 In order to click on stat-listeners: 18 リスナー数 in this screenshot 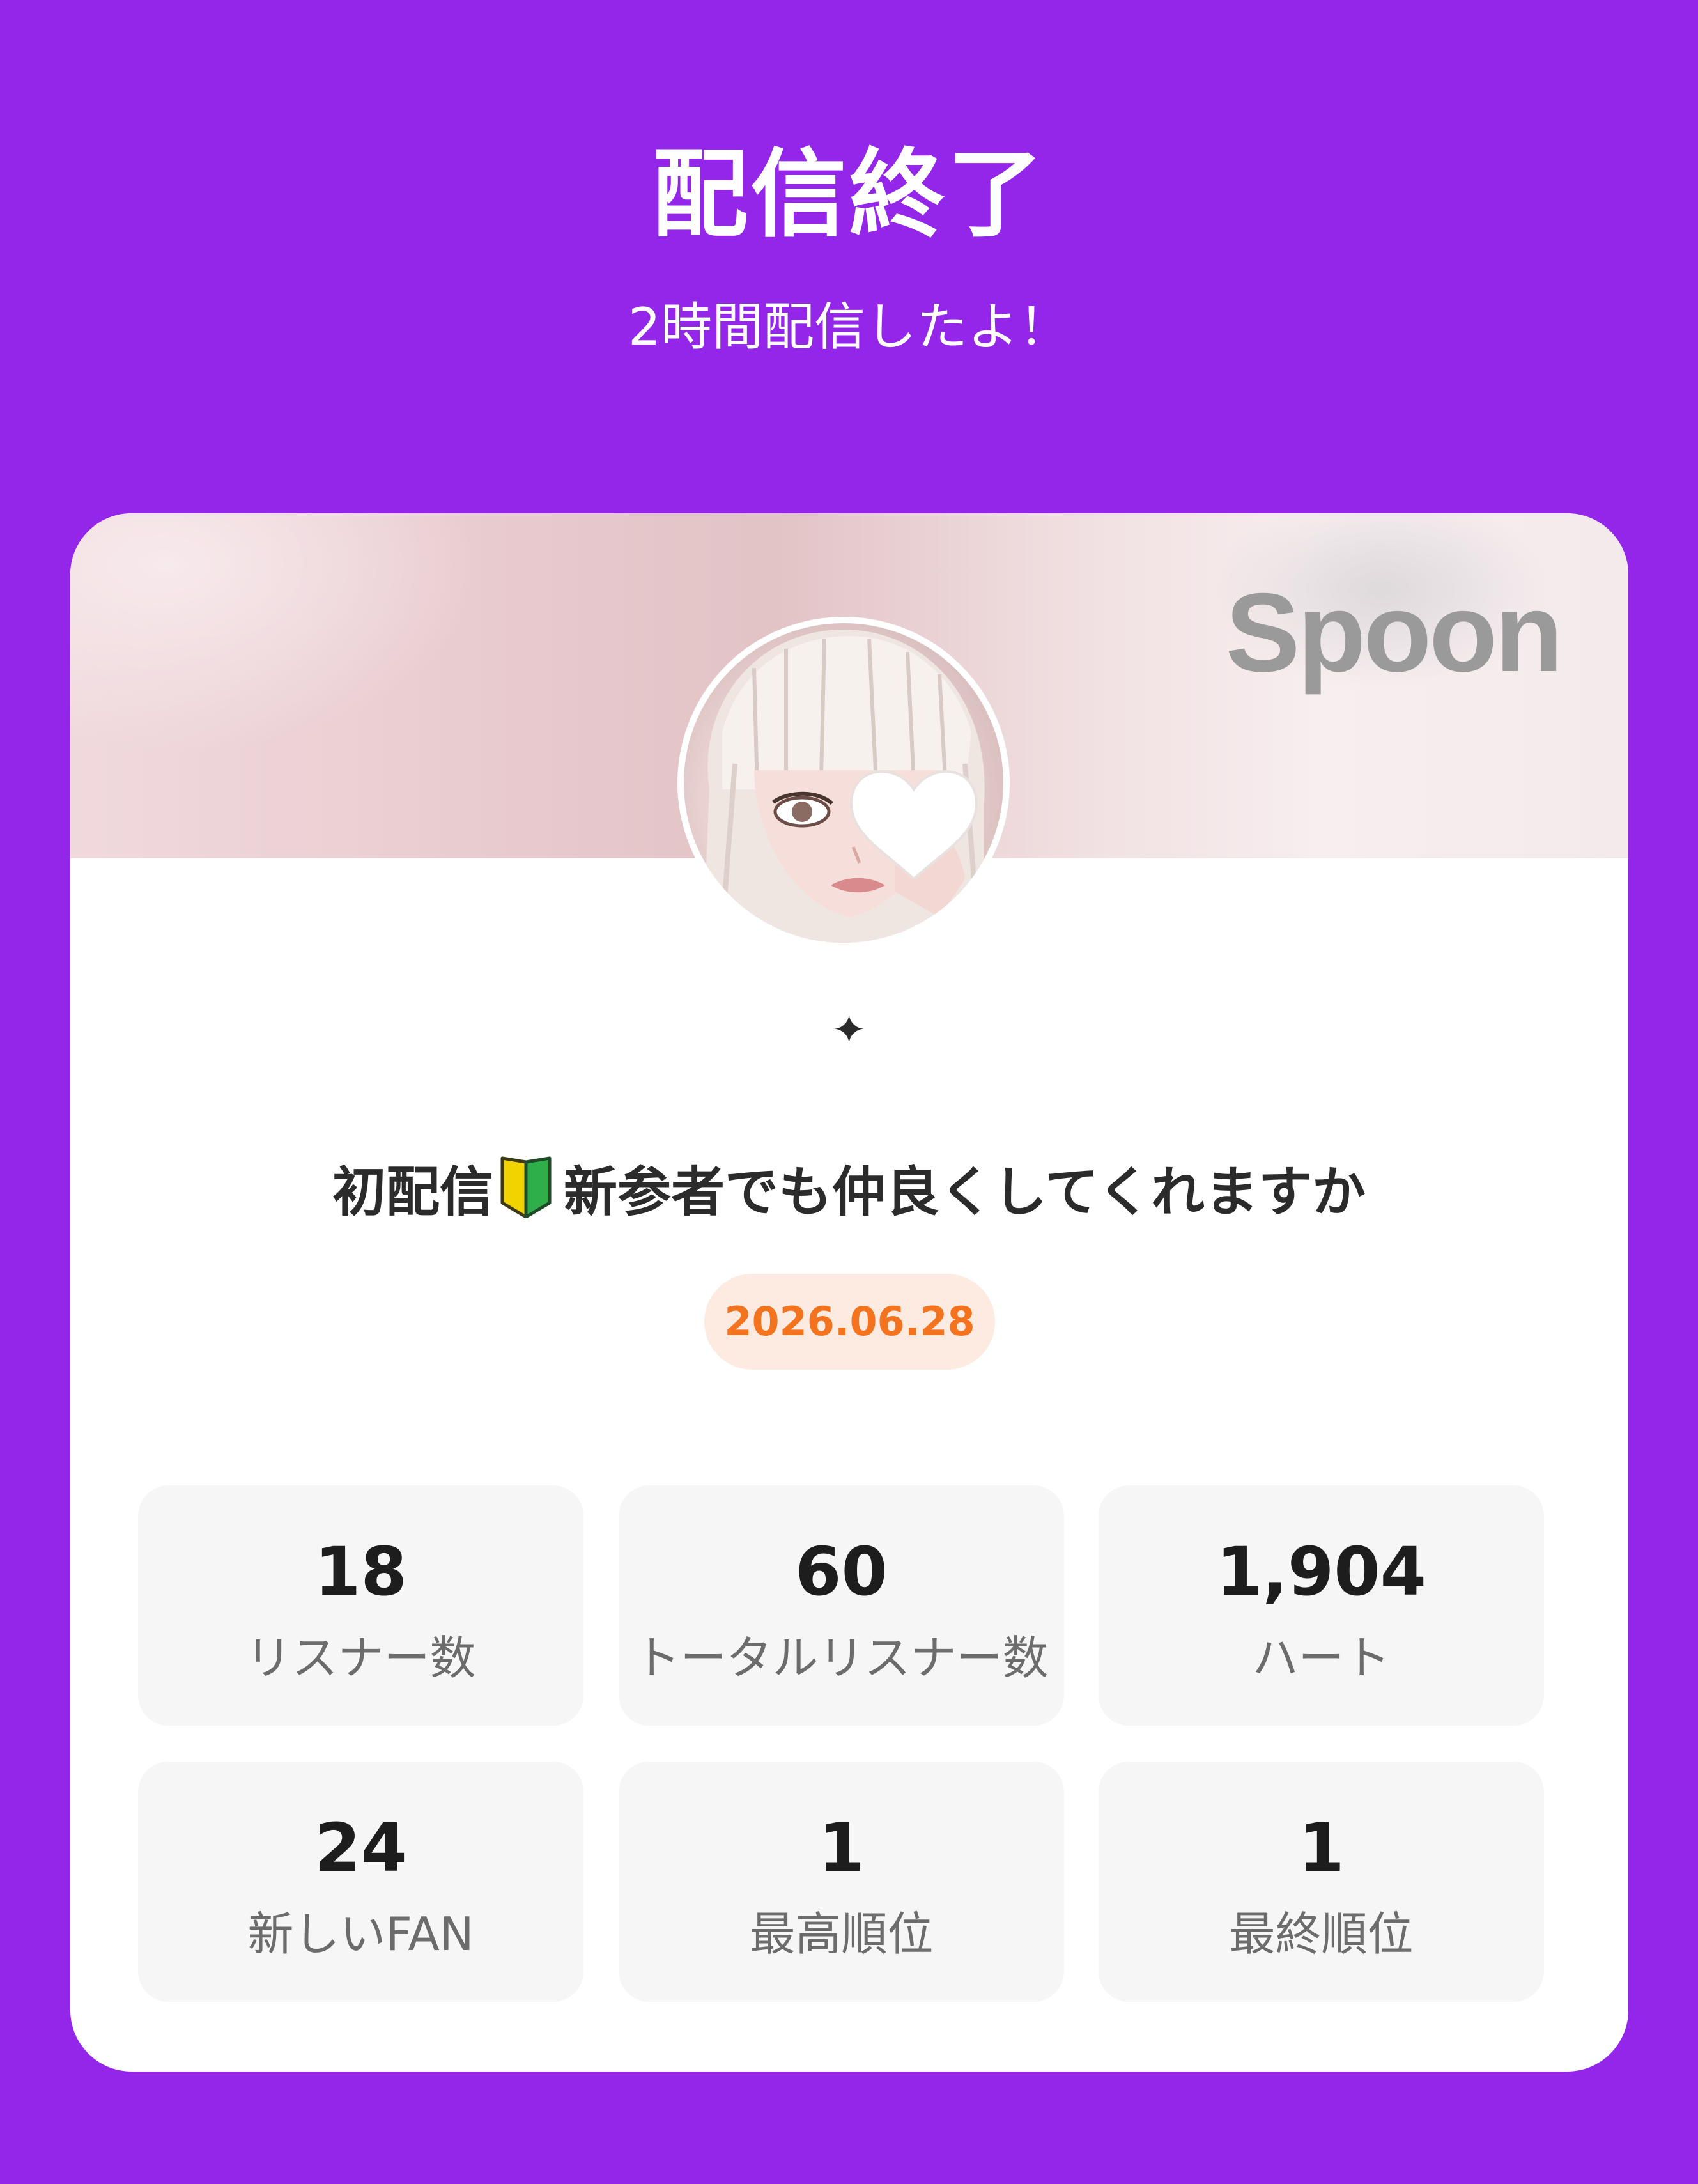, I will do `click(360, 1606)`.